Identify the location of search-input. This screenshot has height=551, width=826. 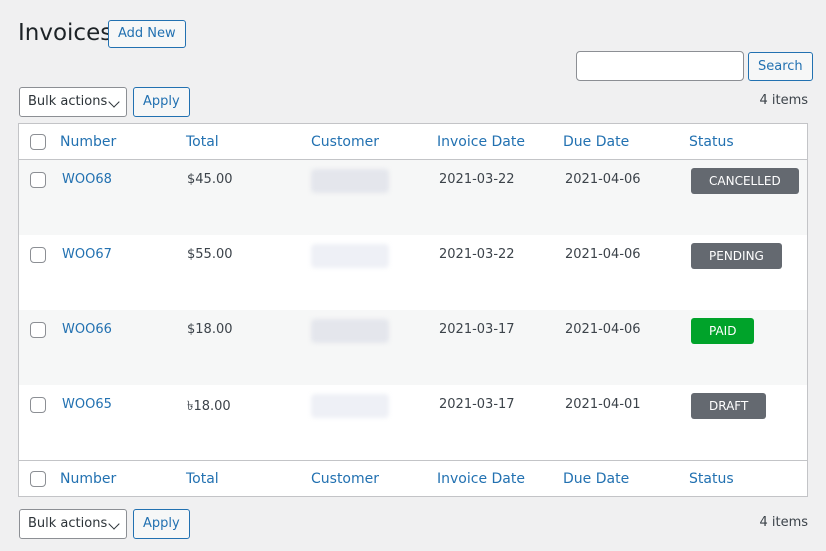
(660, 66).